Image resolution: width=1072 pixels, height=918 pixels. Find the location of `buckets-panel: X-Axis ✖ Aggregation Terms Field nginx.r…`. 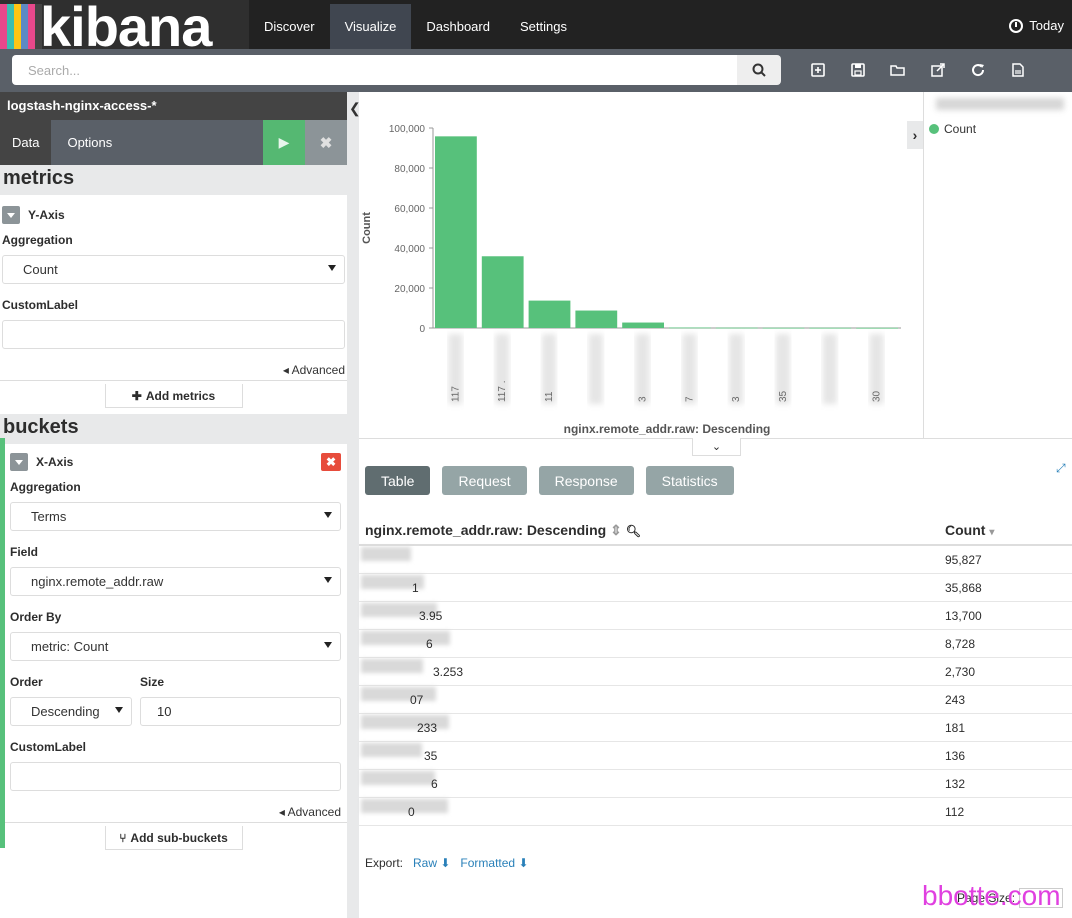

buckets-panel: X-Axis ✖ Aggregation Terms Field nginx.r… is located at coordinates (173, 632).